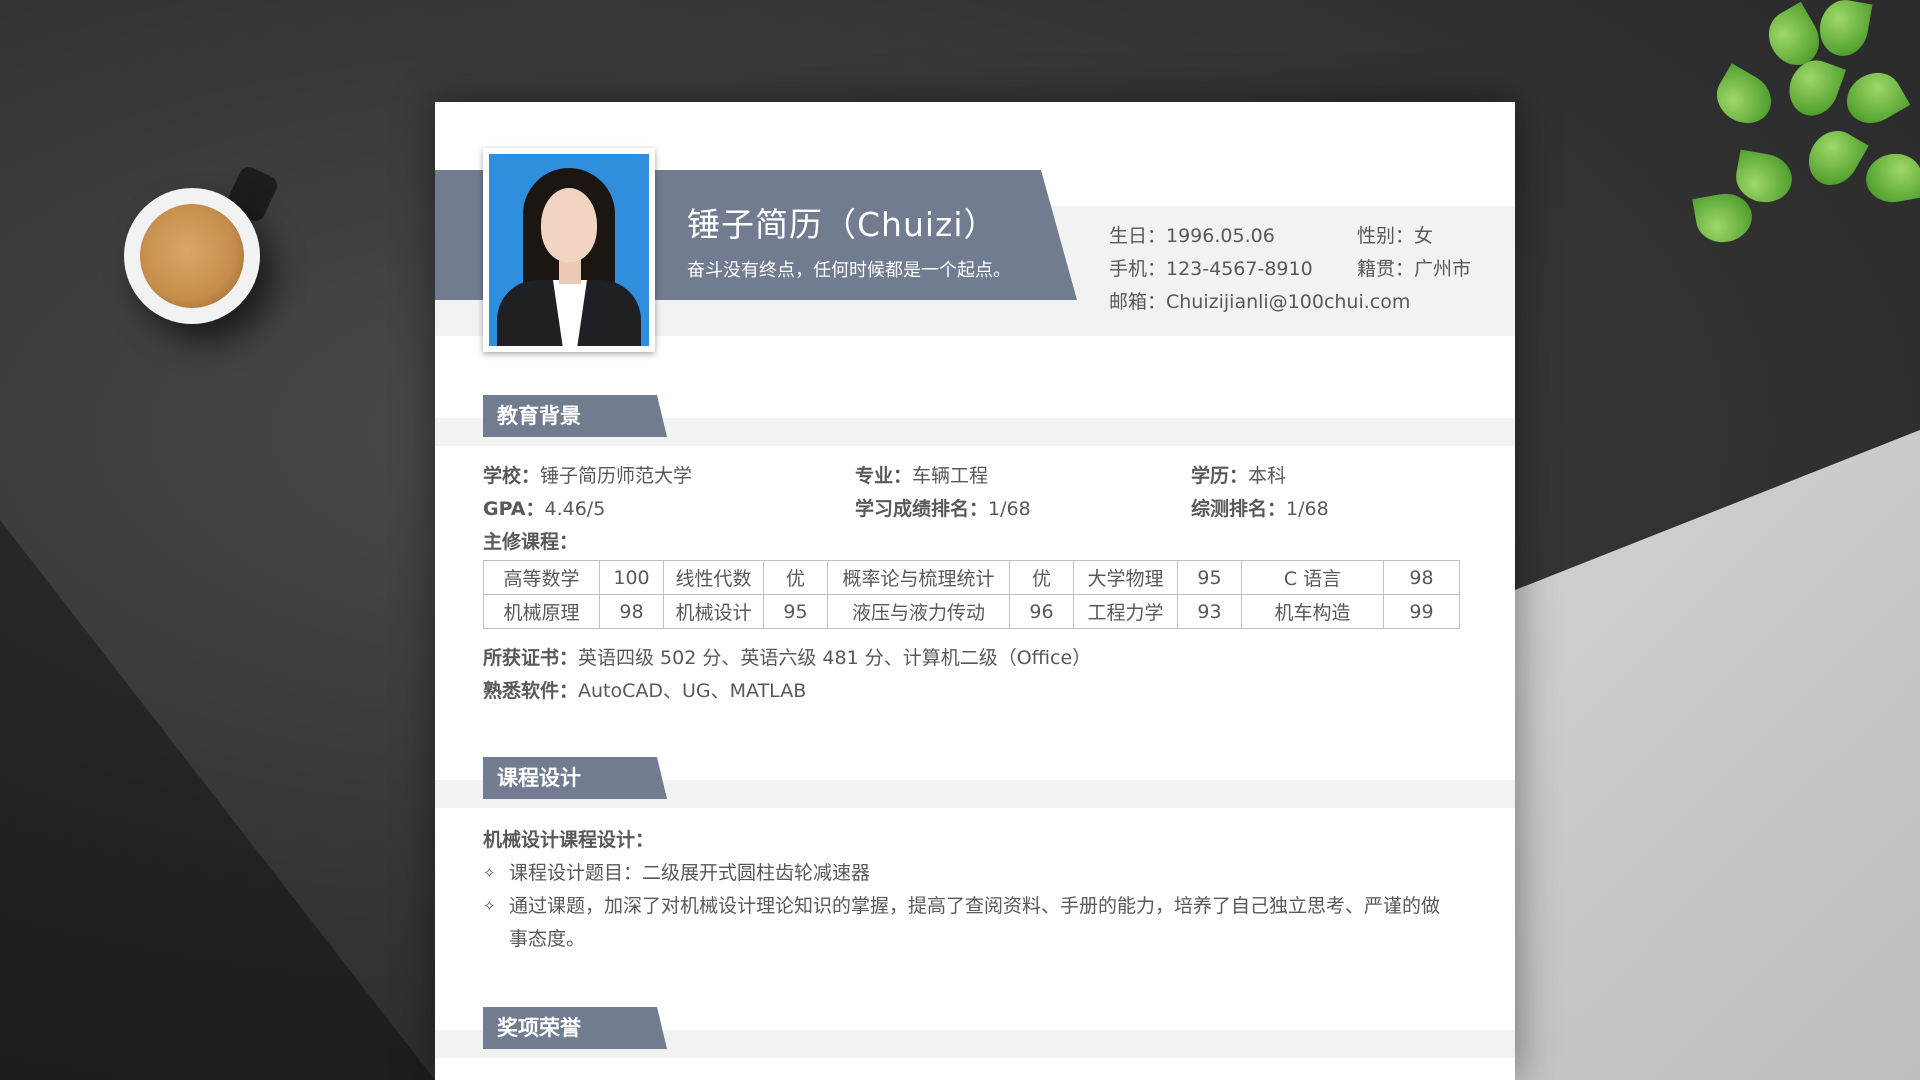 The image size is (1920, 1080). I want to click on coffee, so click(192, 256).